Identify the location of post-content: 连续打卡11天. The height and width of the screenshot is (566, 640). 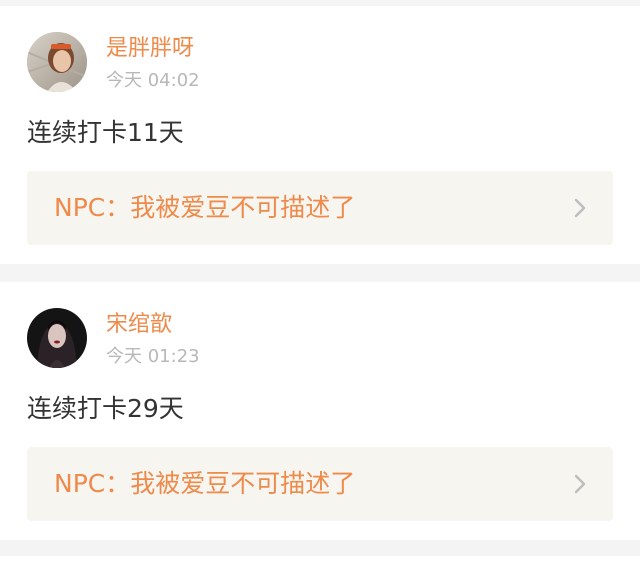
(105, 132).